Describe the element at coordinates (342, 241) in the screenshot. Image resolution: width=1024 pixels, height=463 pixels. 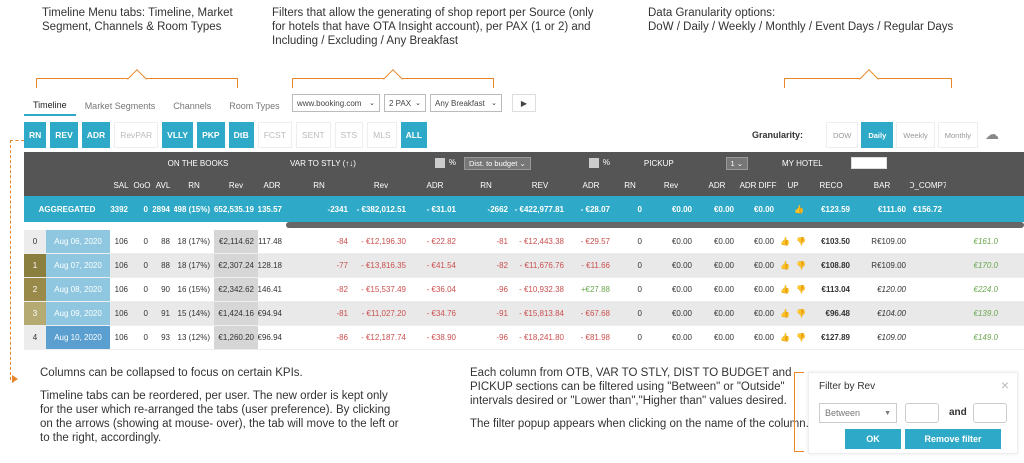
I see `table-cell: -84` at that location.